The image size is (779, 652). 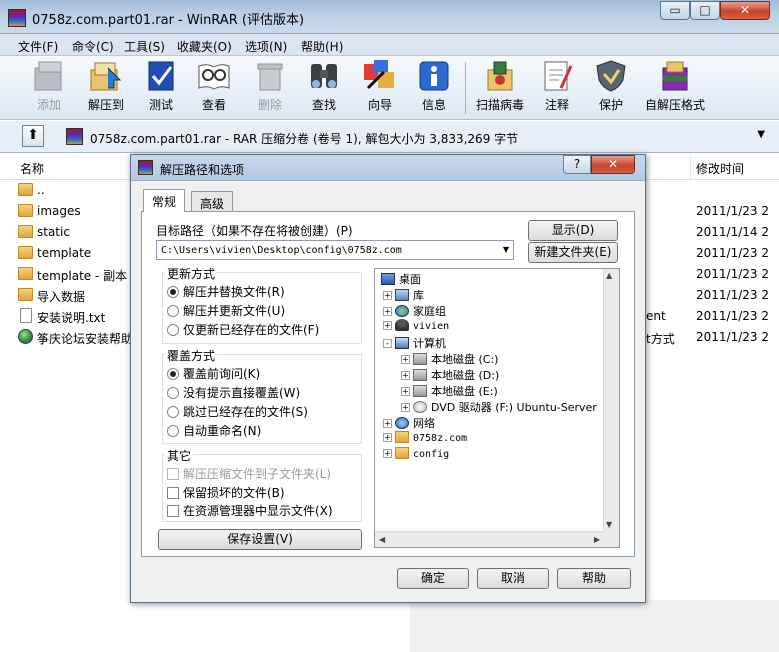 What do you see at coordinates (254, 231) in the screenshot?
I see `destination-path-label: 目标路径（如果不存在将被创建）(P)` at bounding box center [254, 231].